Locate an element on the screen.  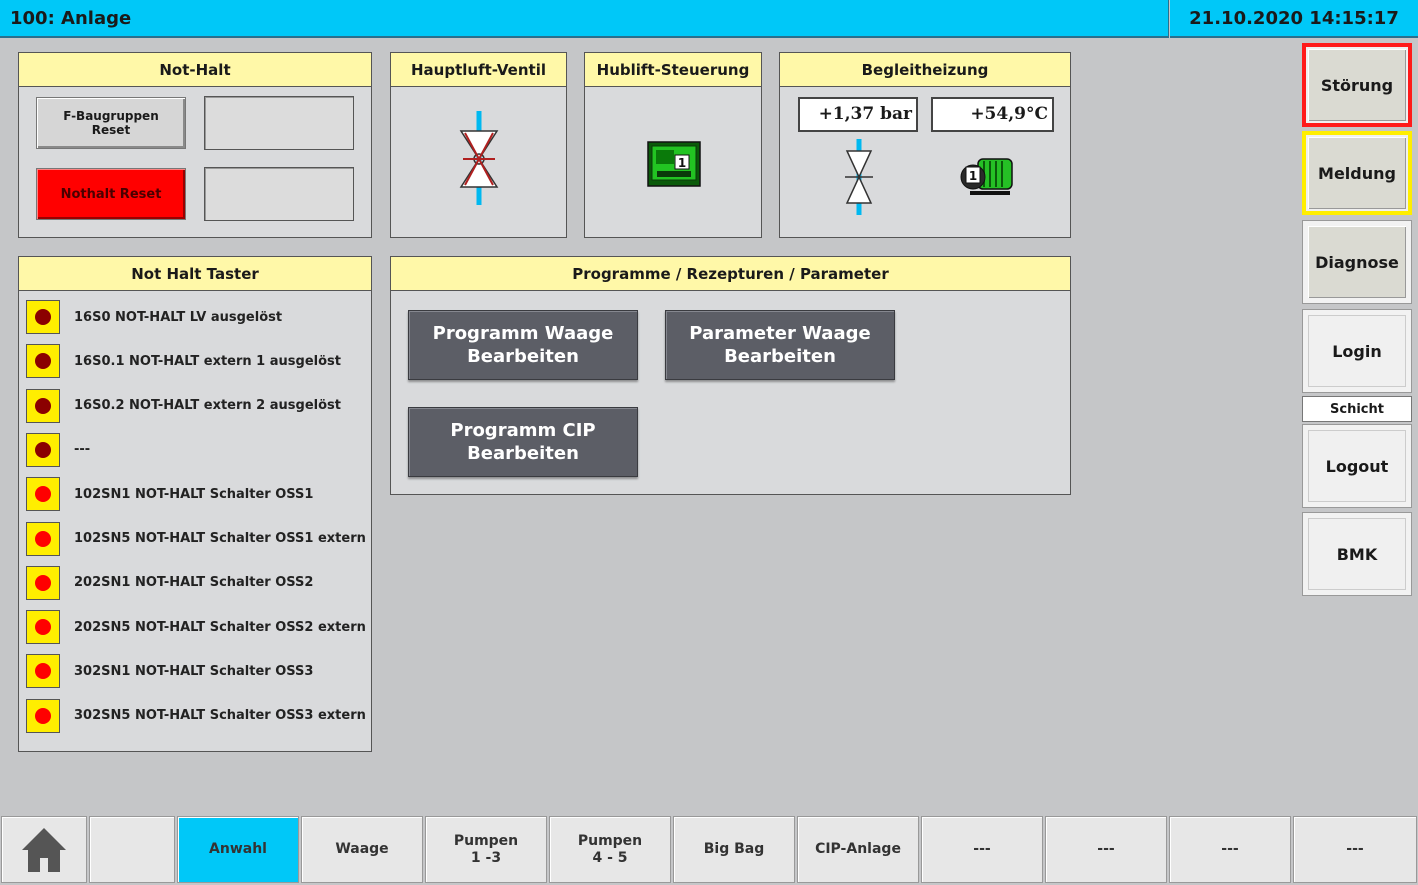
login-button: Login is located at coordinates (1357, 351).